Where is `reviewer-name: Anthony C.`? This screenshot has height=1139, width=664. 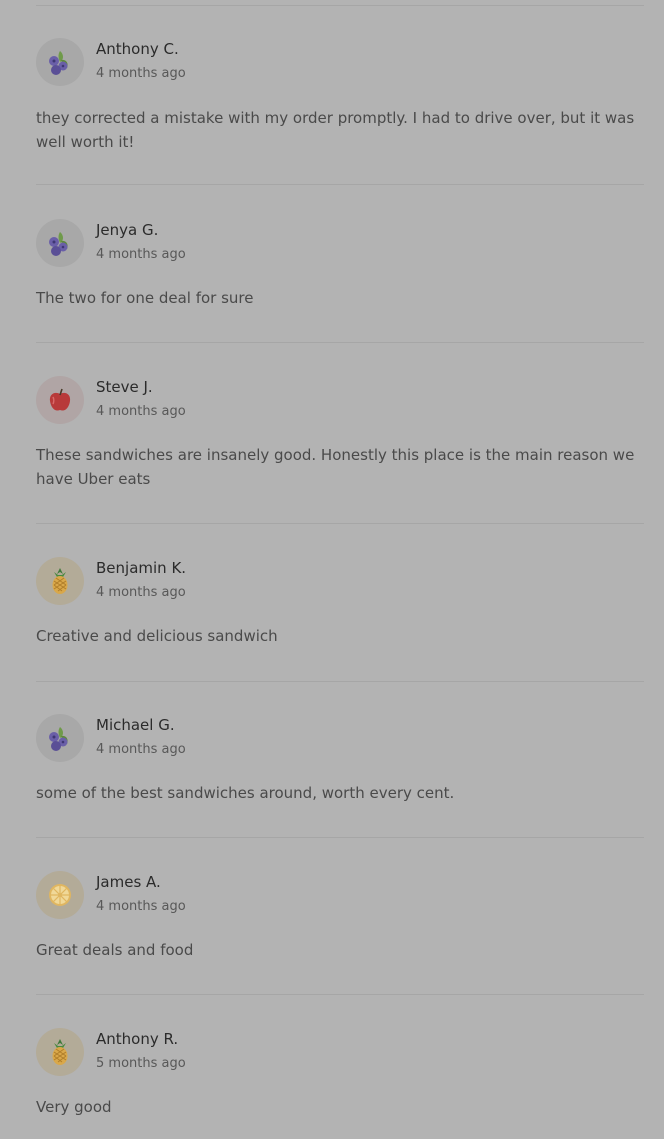 reviewer-name: Anthony C. is located at coordinates (137, 49).